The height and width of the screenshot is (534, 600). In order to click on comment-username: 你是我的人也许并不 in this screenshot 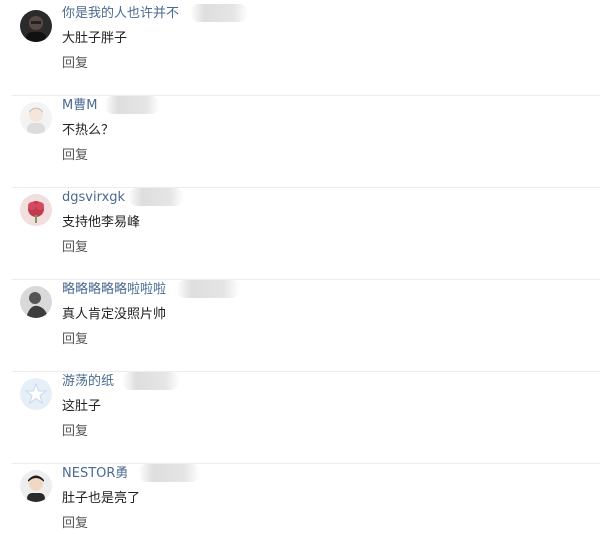, I will do `click(120, 14)`.